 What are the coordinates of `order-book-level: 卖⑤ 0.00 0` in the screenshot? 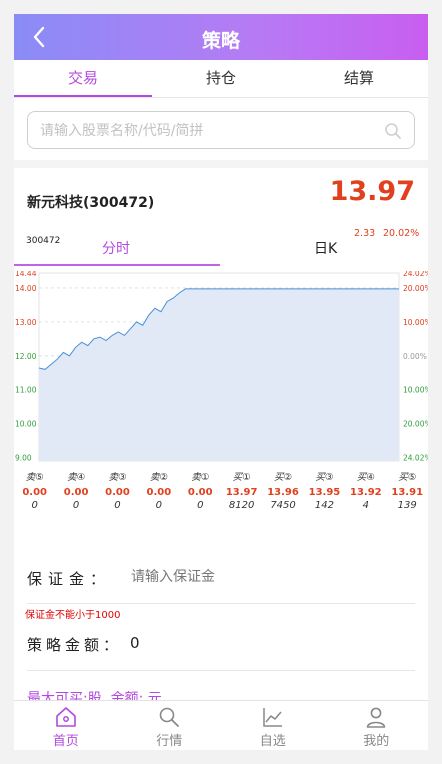 It's located at (34, 502).